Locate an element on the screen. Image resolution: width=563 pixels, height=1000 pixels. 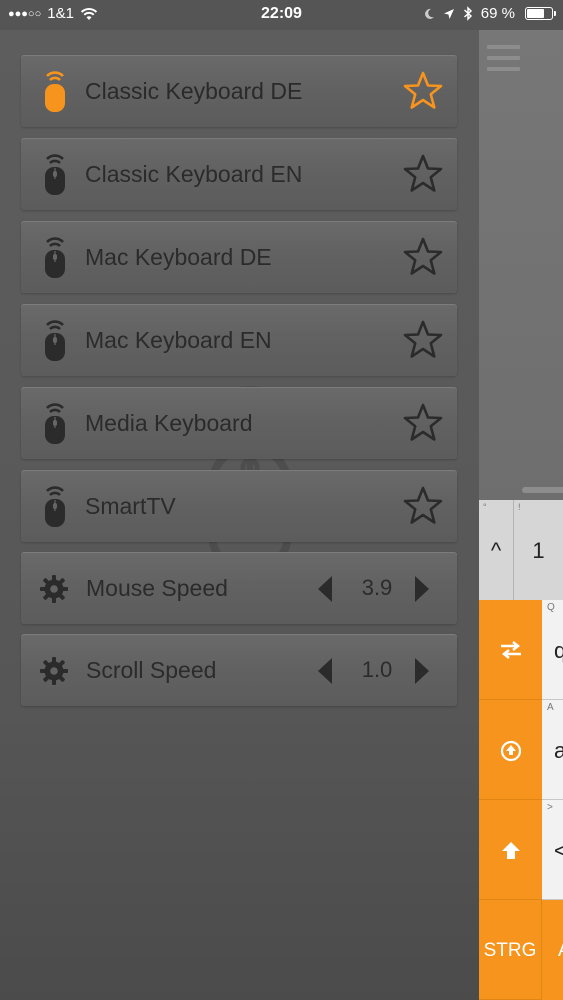
ctrl-label: STRG is located at coordinates (510, 950).